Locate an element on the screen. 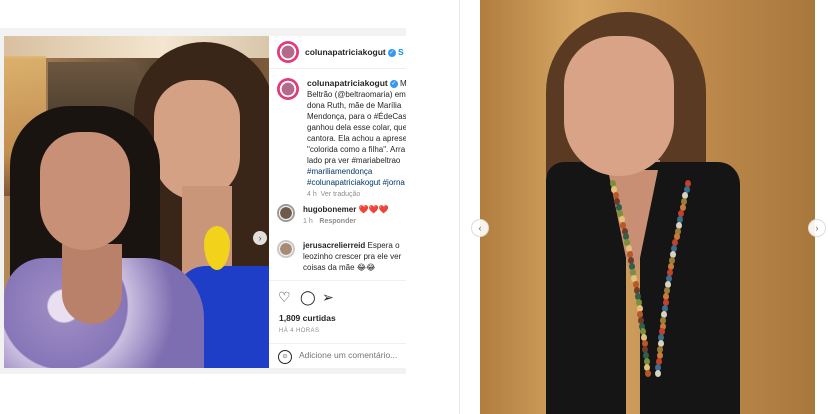 Image resolution: width=828 pixels, height=414 pixels. caption-line: lado pra ver #mariabeltrao is located at coordinates (354, 160).